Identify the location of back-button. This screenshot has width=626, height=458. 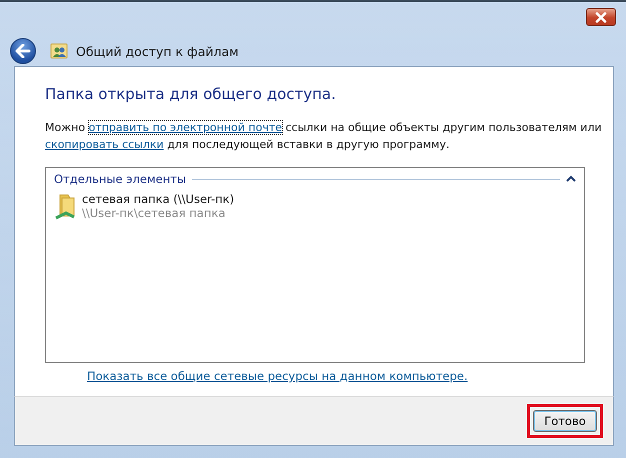
(23, 51).